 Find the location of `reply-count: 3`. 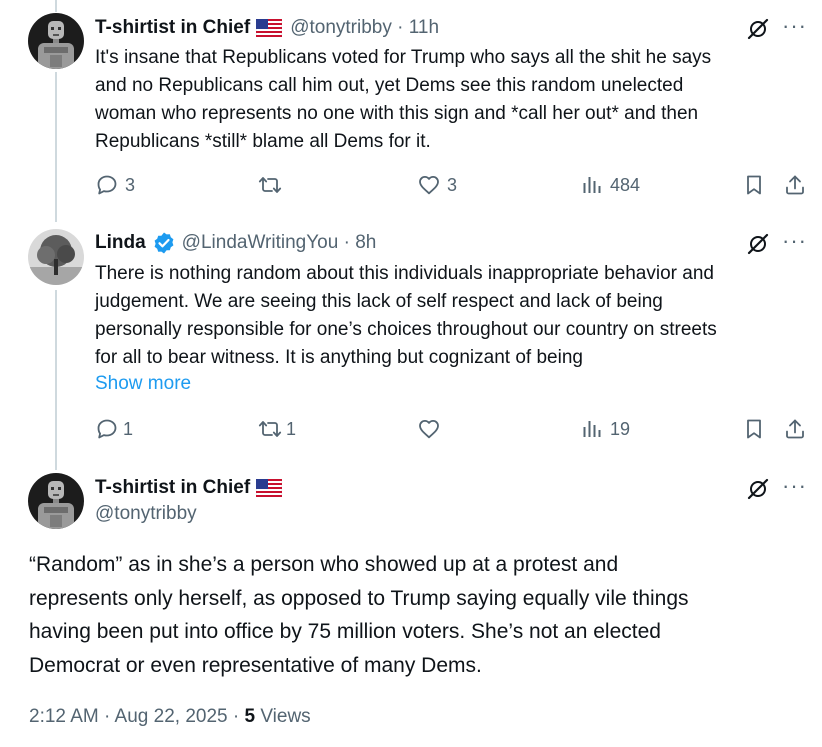

reply-count: 3 is located at coordinates (130, 184).